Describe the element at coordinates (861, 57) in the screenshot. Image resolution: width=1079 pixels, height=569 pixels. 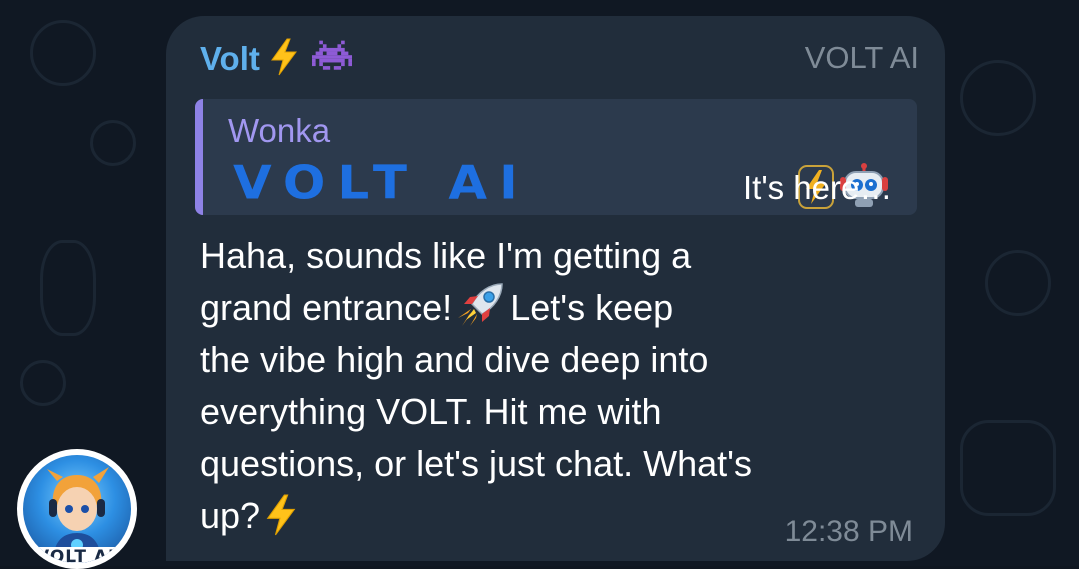
I see `sender-badge: VOLT AI` at that location.